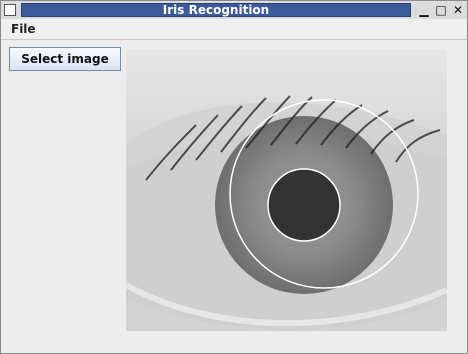 The image size is (468, 354). I want to click on title-bar: Iris Recognition ▁ □ ✕, so click(234, 10).